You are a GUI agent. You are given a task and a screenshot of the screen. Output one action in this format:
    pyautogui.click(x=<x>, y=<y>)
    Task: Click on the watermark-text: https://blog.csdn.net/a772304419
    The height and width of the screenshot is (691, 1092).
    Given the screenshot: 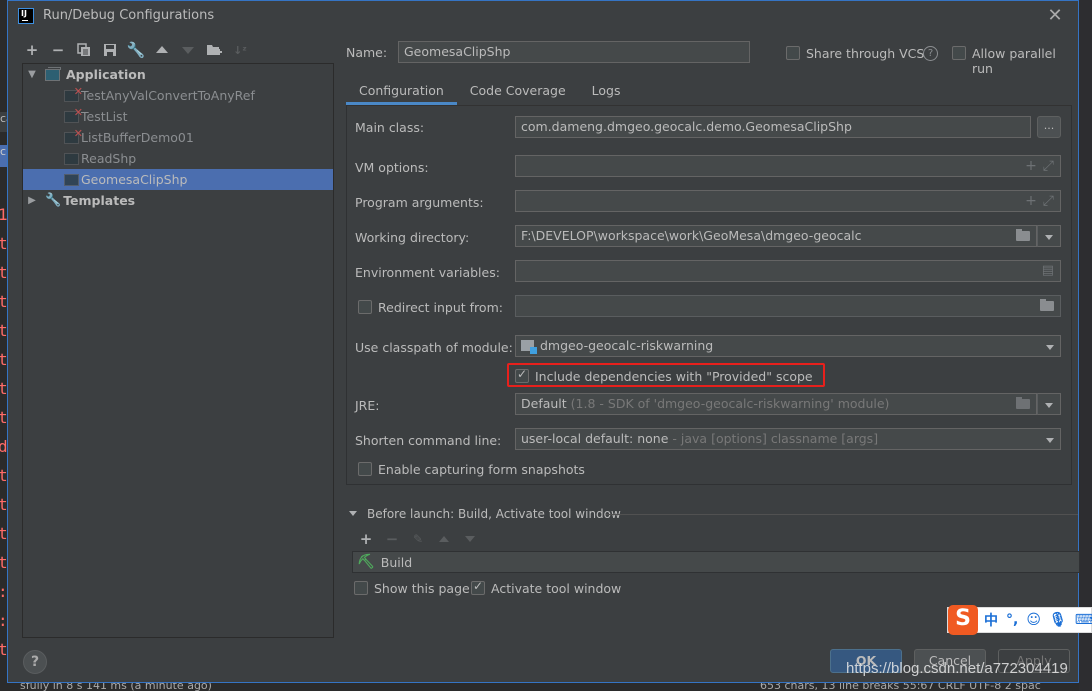 What is the action you would take?
    pyautogui.click(x=957, y=668)
    